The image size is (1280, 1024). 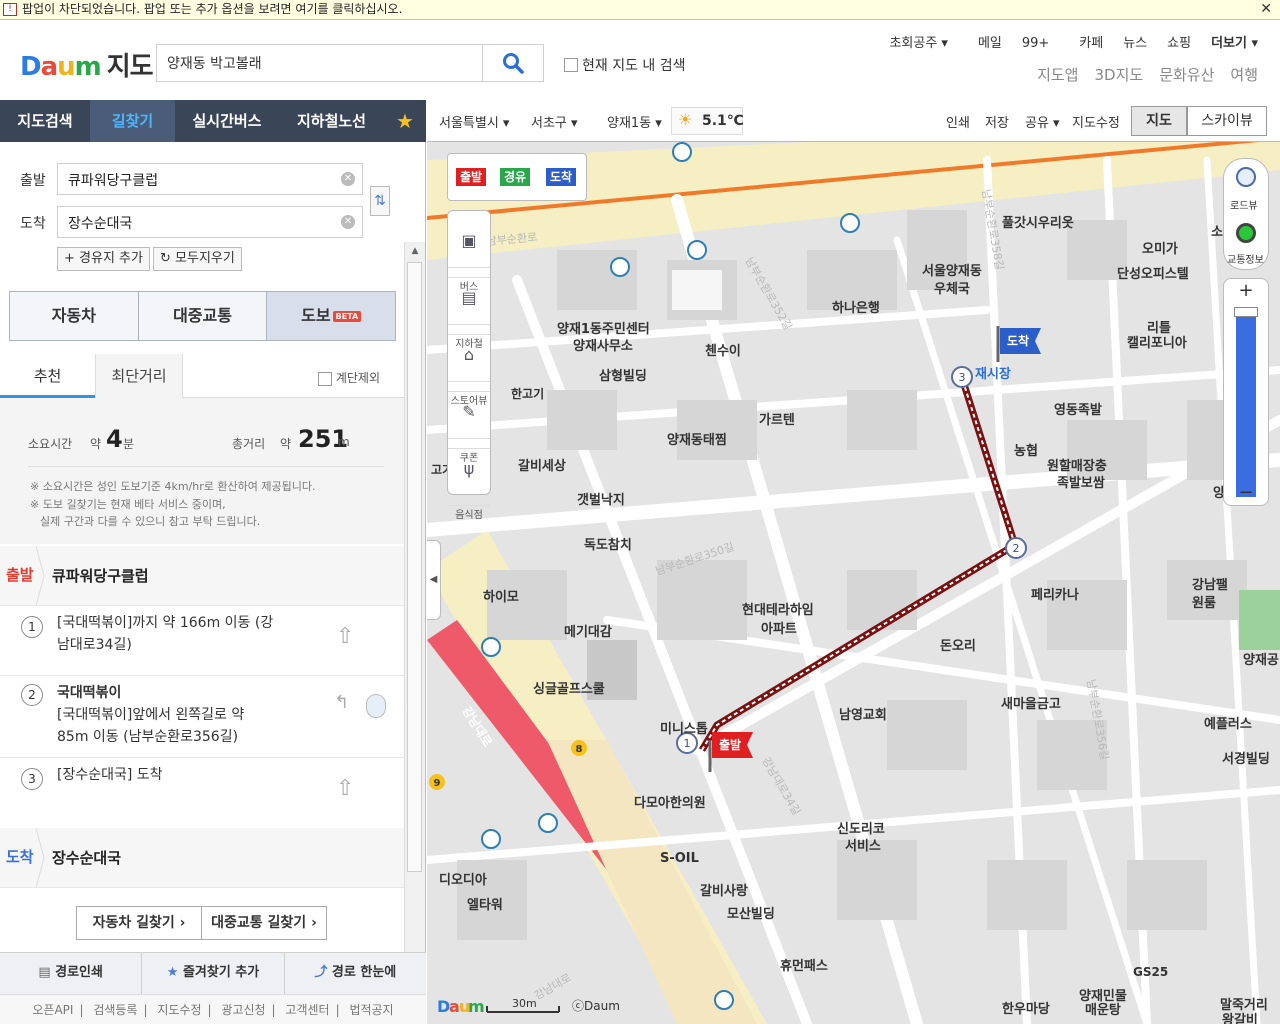 I want to click on svg-text: 양재민물, so click(x=1103, y=996).